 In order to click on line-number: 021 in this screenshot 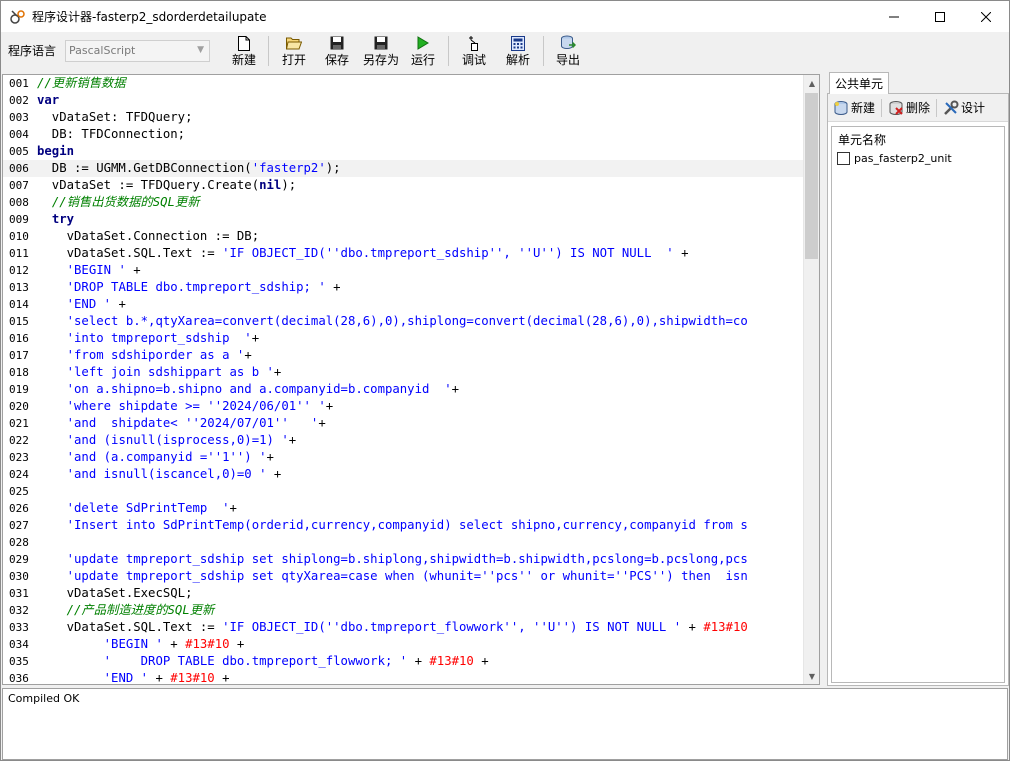, I will do `click(19, 423)`.